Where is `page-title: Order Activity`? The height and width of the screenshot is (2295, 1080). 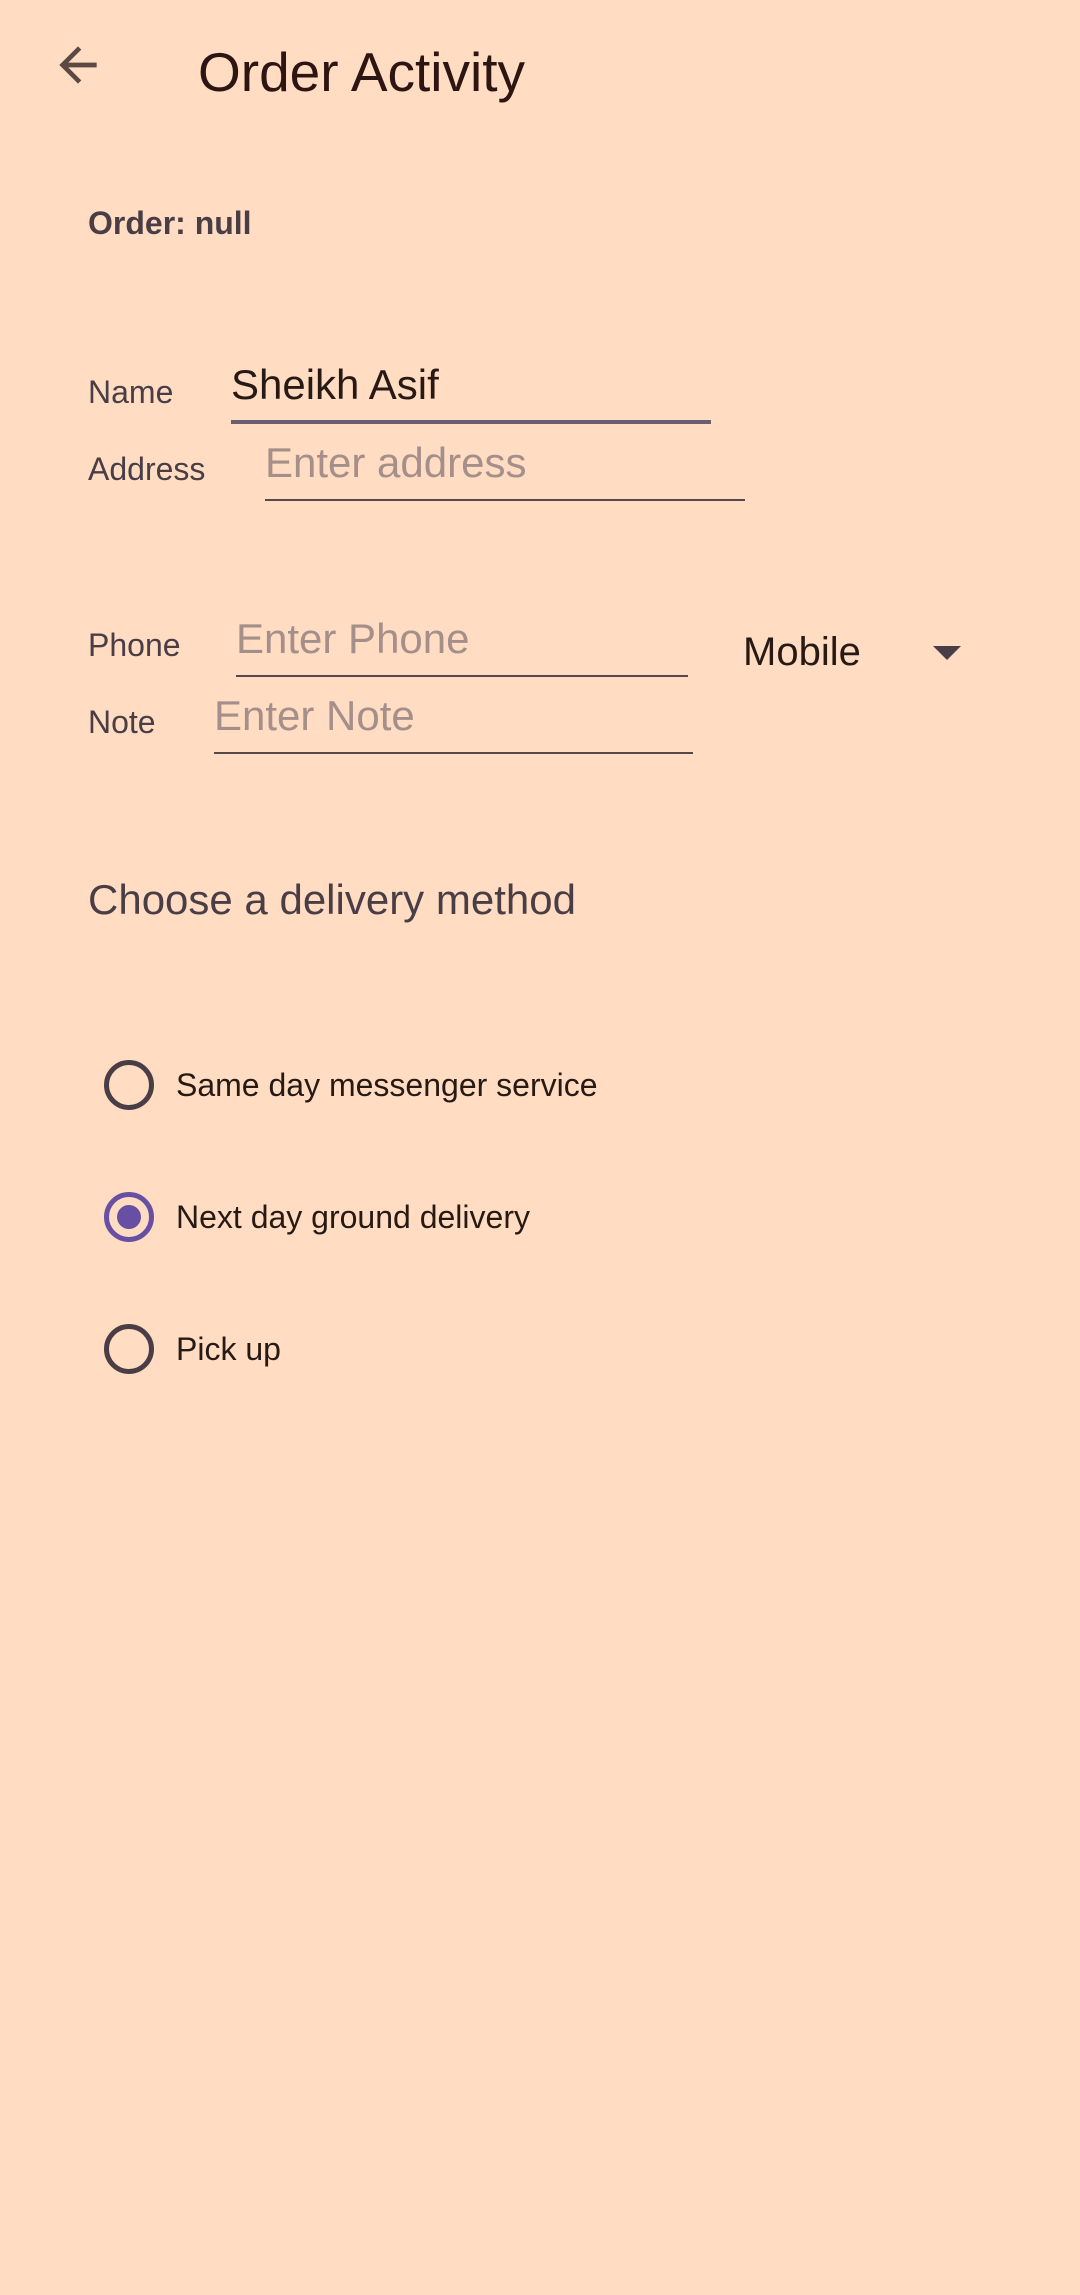 page-title: Order Activity is located at coordinates (362, 72).